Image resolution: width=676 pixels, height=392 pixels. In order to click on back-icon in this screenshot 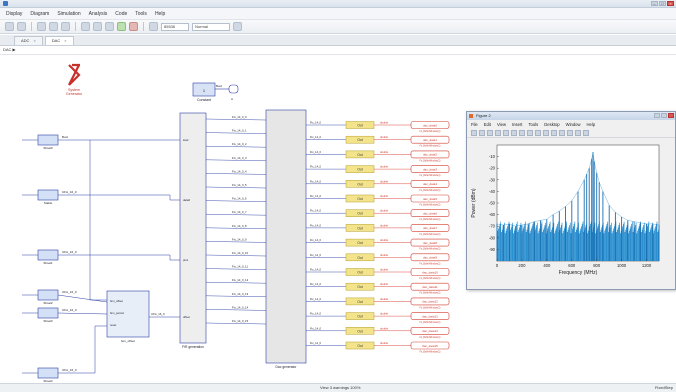, I will do `click(9, 26)`.